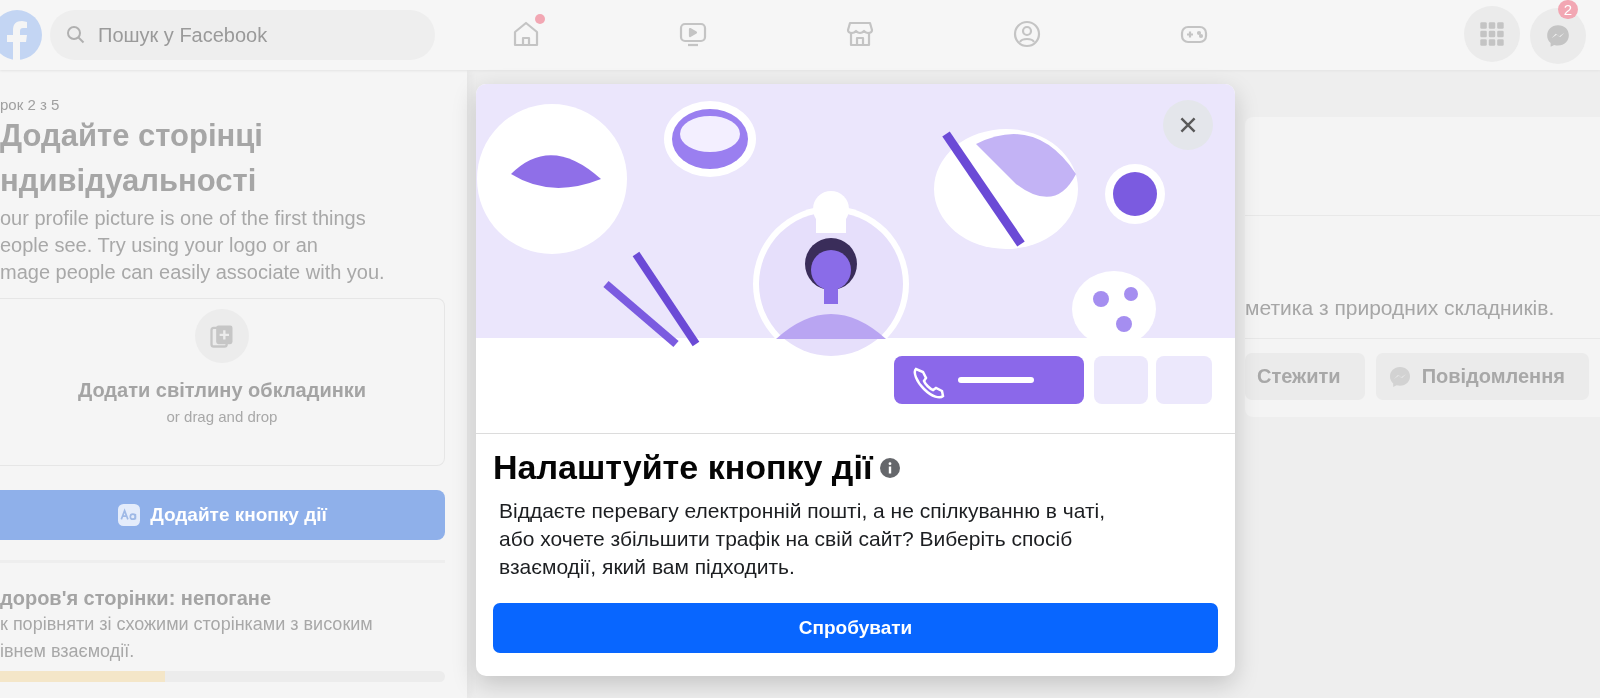 This screenshot has width=1600, height=698. What do you see at coordinates (683, 467) in the screenshot?
I see `dialog-title: Налаштуйте кнопку дії` at bounding box center [683, 467].